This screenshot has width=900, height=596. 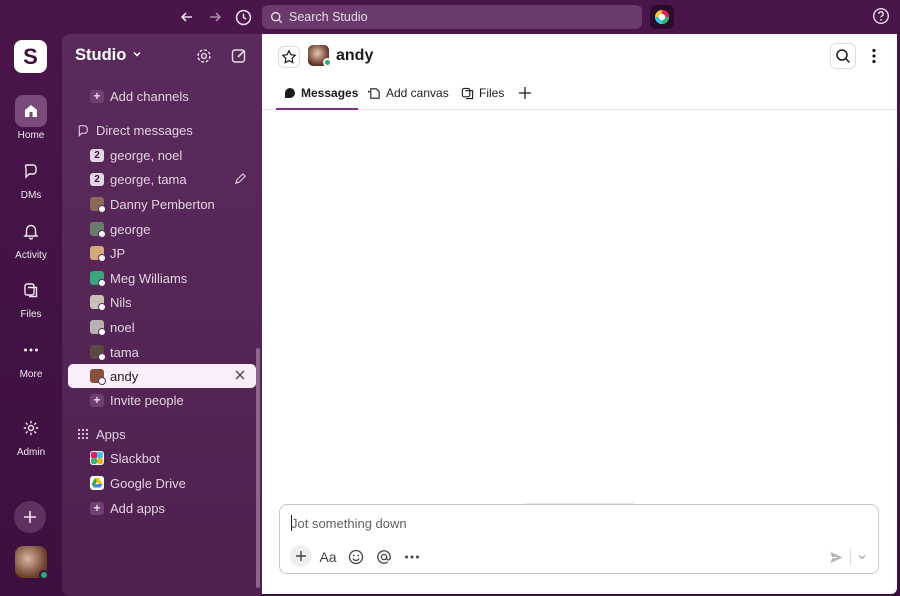 What do you see at coordinates (83, 130) in the screenshot?
I see `dm-section-icon` at bounding box center [83, 130].